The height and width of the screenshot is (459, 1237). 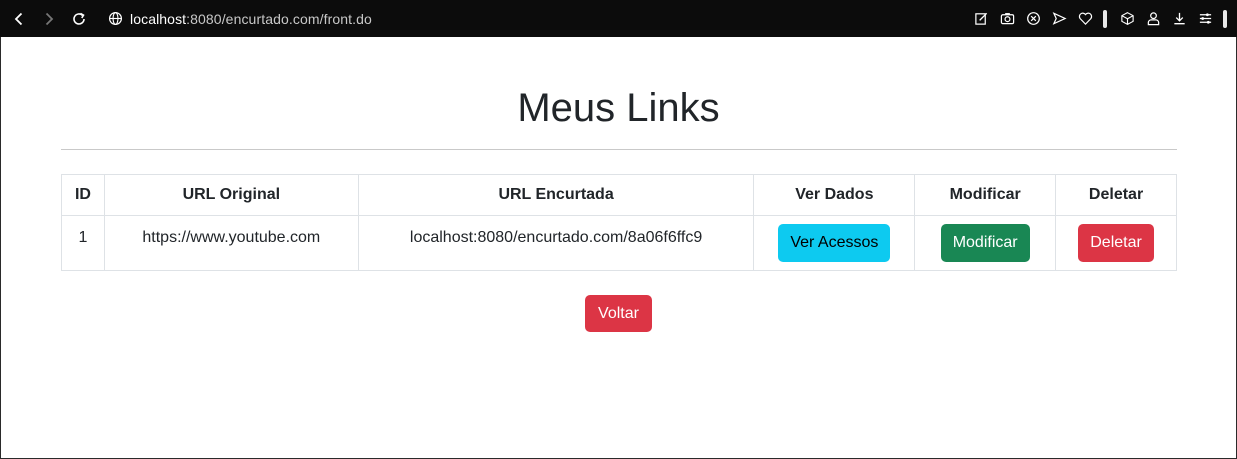 I want to click on cell-modificar: Modificar, so click(x=985, y=243).